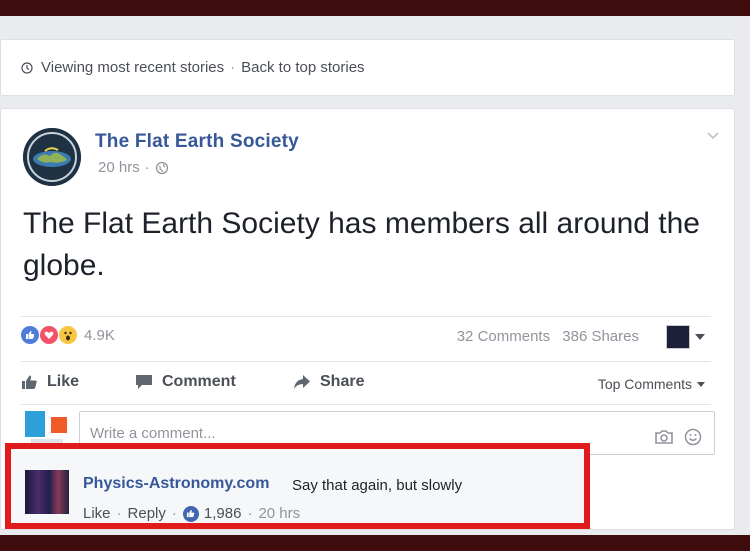 The width and height of the screenshot is (750, 551). I want to click on comment-button: Comment, so click(185, 382).